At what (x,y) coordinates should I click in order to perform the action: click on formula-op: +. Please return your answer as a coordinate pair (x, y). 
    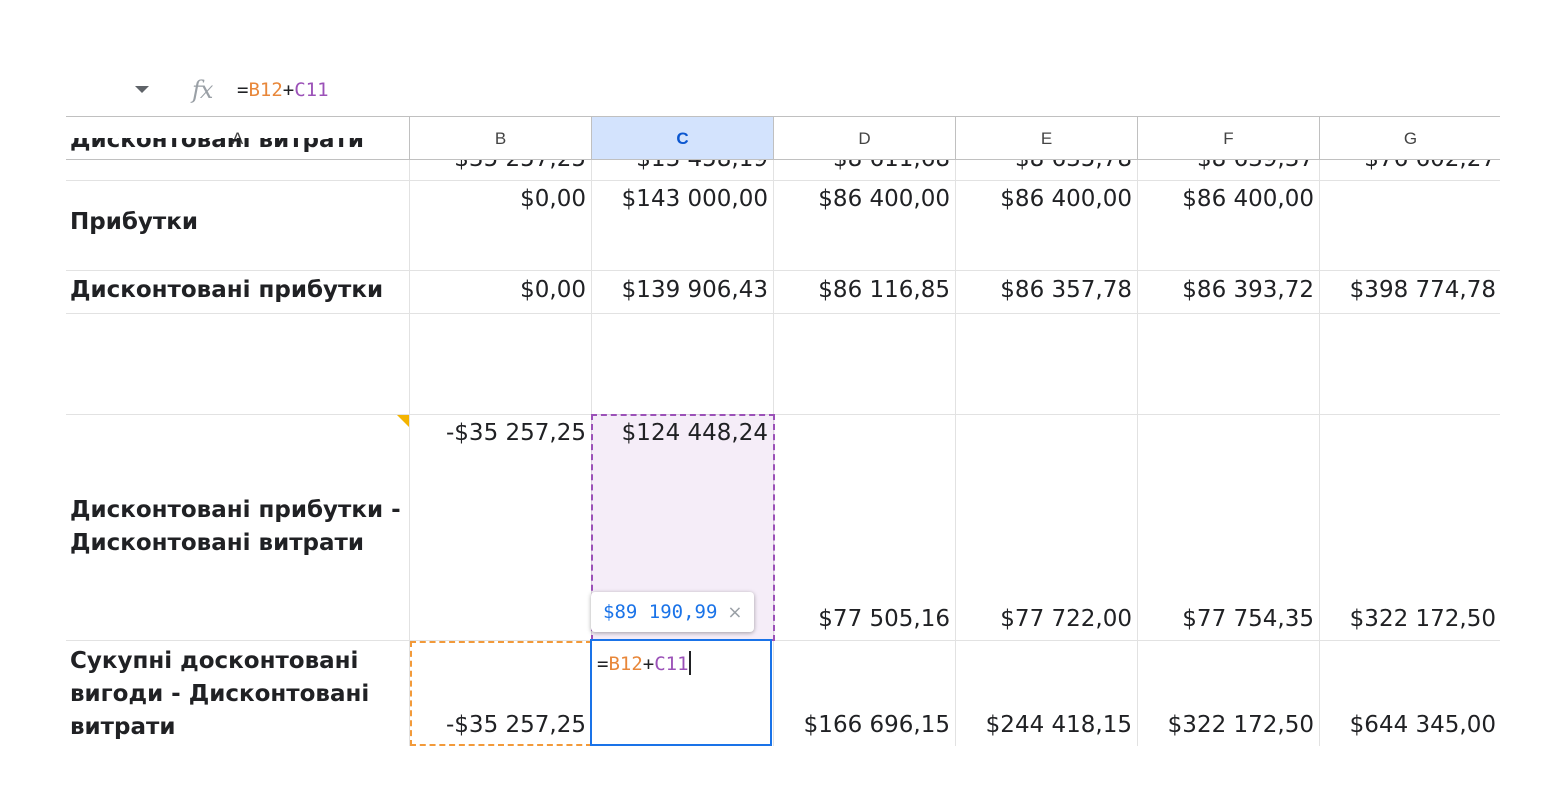
    Looking at the image, I should click on (288, 90).